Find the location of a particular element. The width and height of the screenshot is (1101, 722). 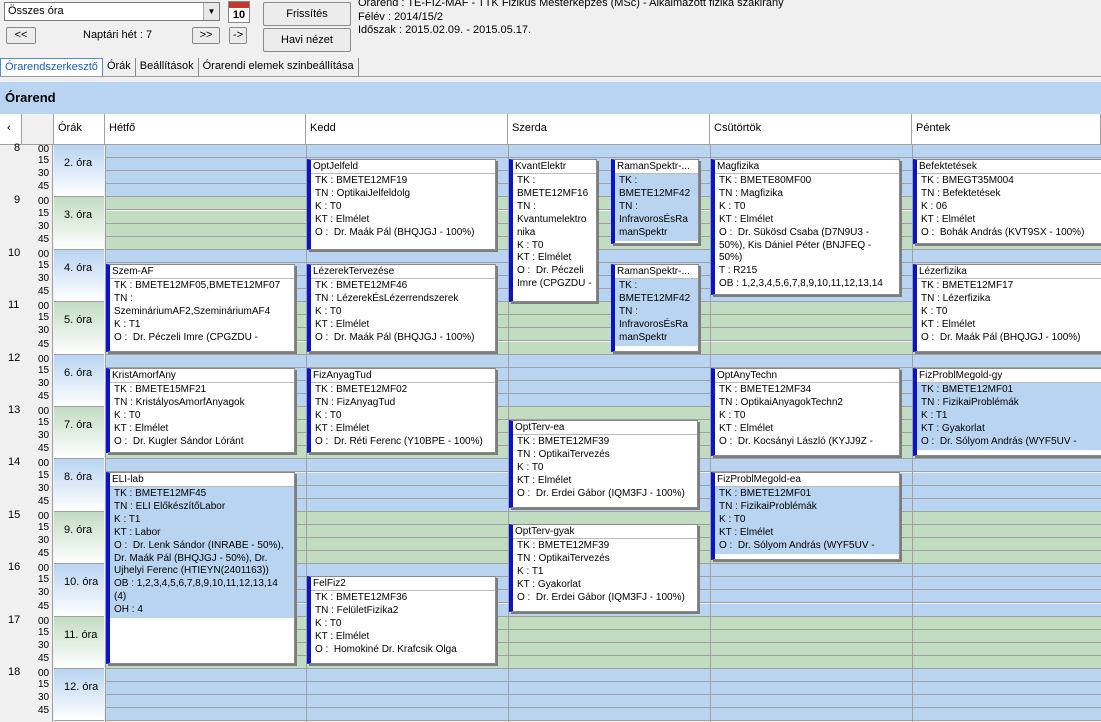

month-view-button: Havi nézet is located at coordinates (307, 40).